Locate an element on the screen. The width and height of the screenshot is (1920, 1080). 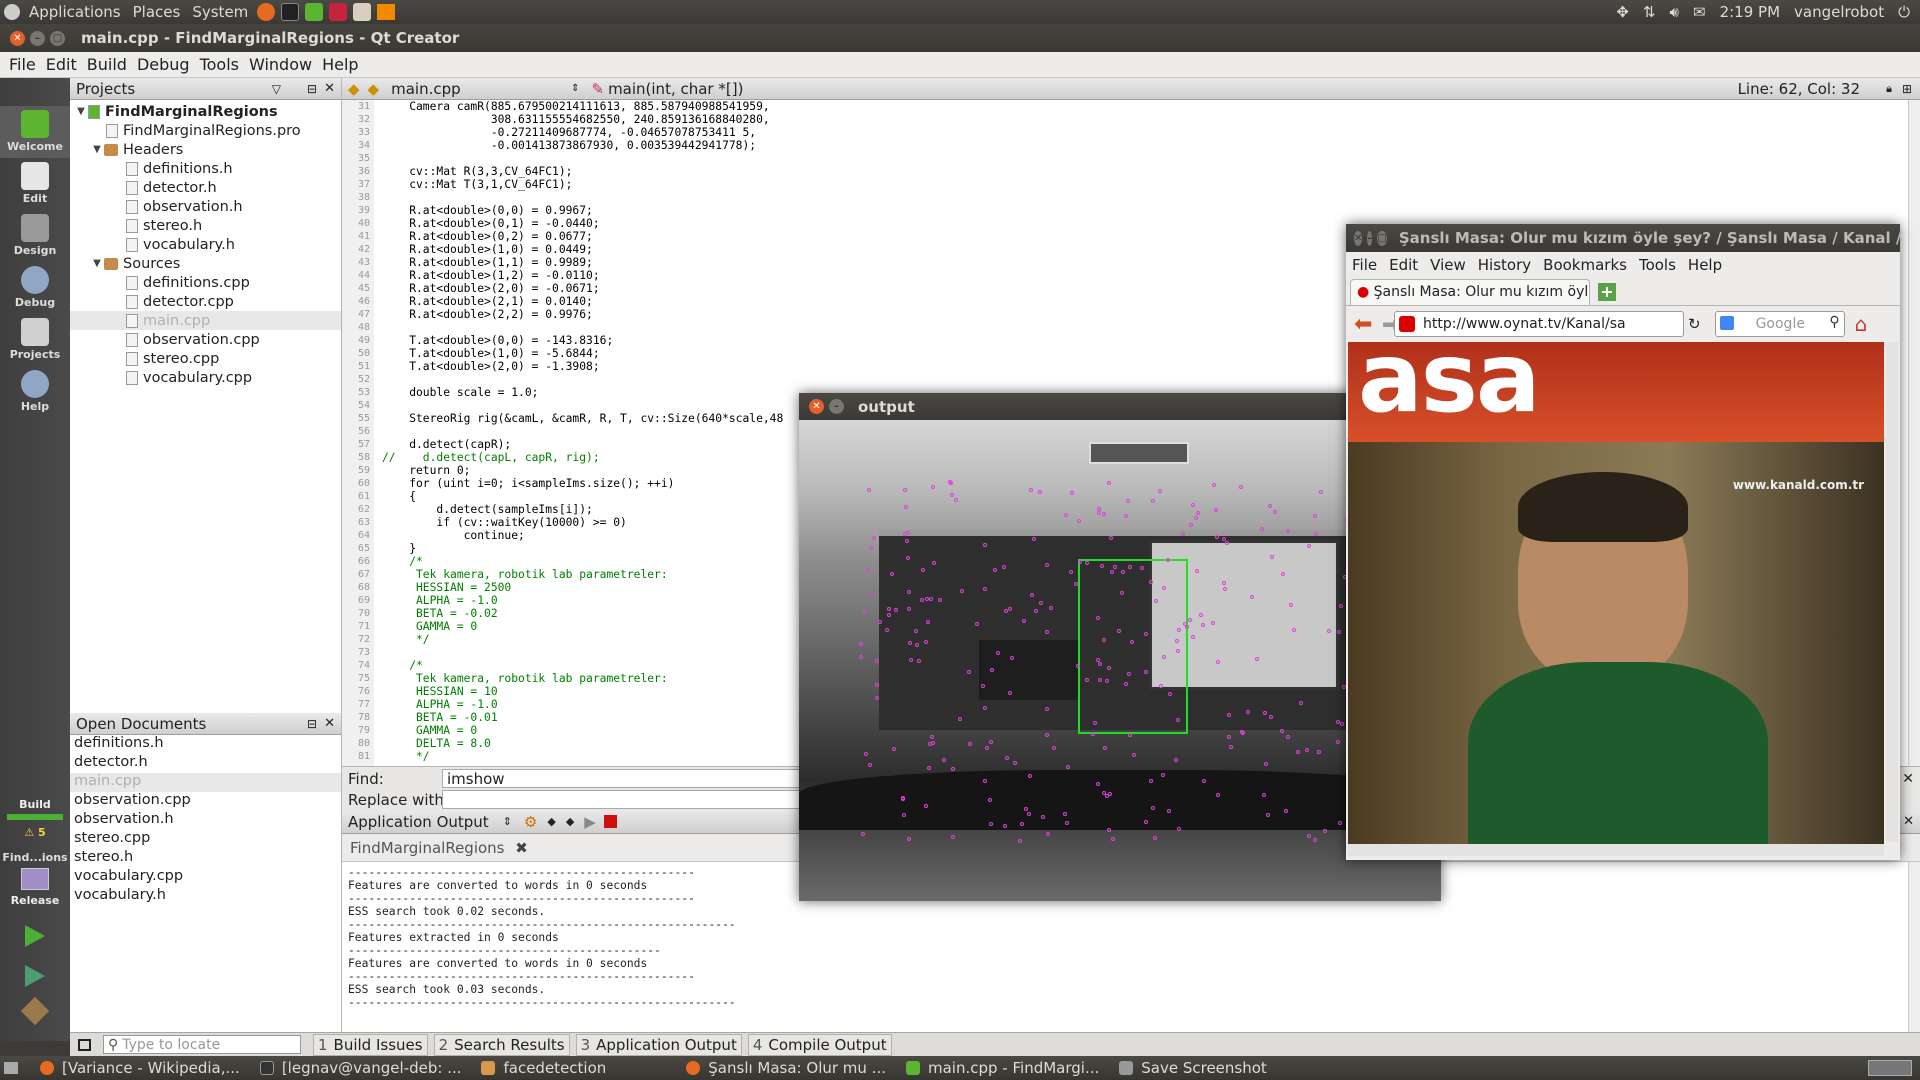
open-doc-item: observation.cpp is located at coordinates (205, 801).